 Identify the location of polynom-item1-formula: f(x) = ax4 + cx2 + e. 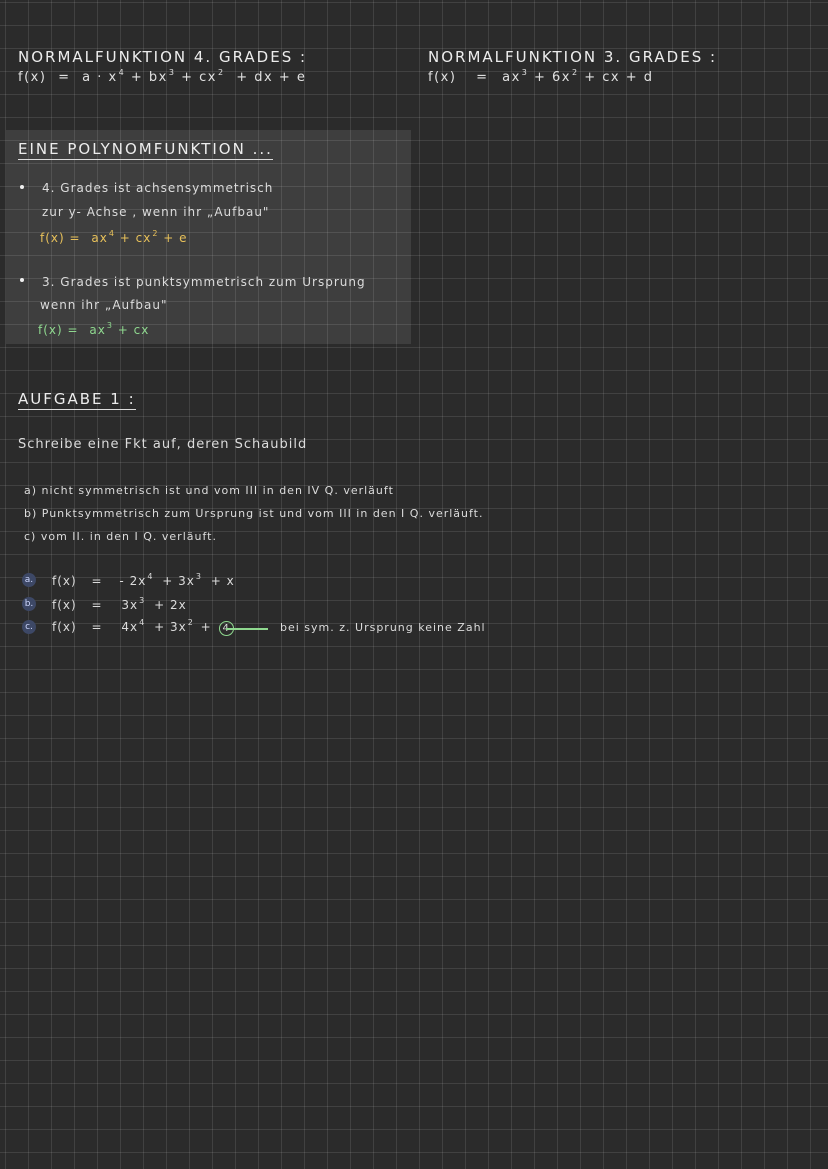
(114, 237).